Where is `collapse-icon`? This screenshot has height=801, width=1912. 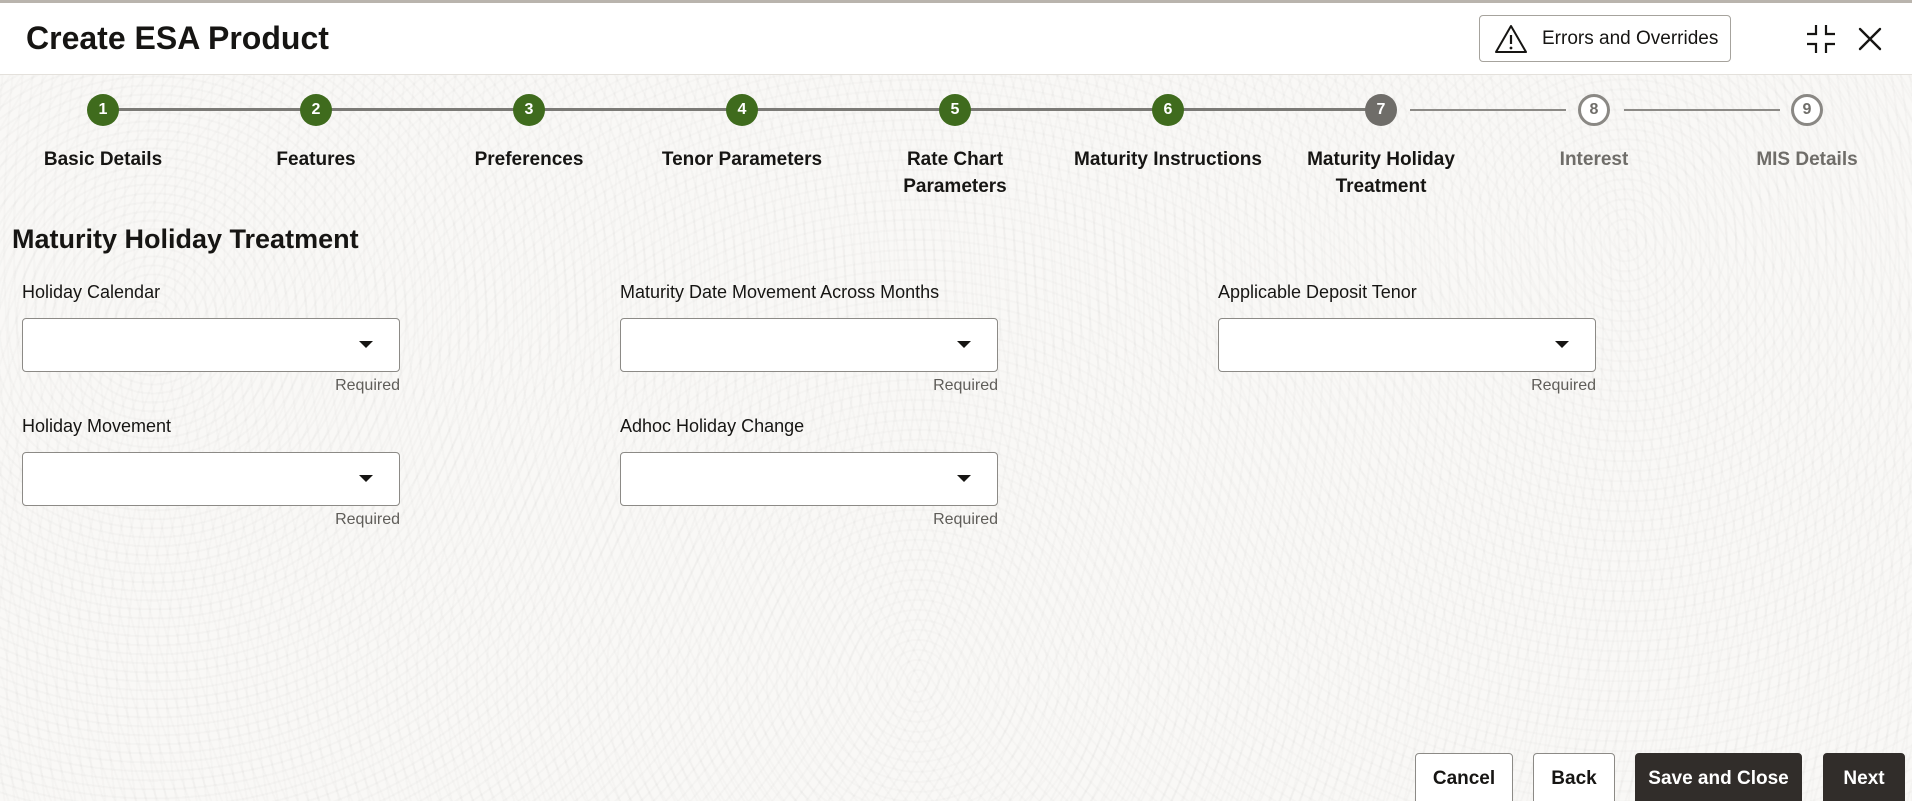
collapse-icon is located at coordinates (1821, 39).